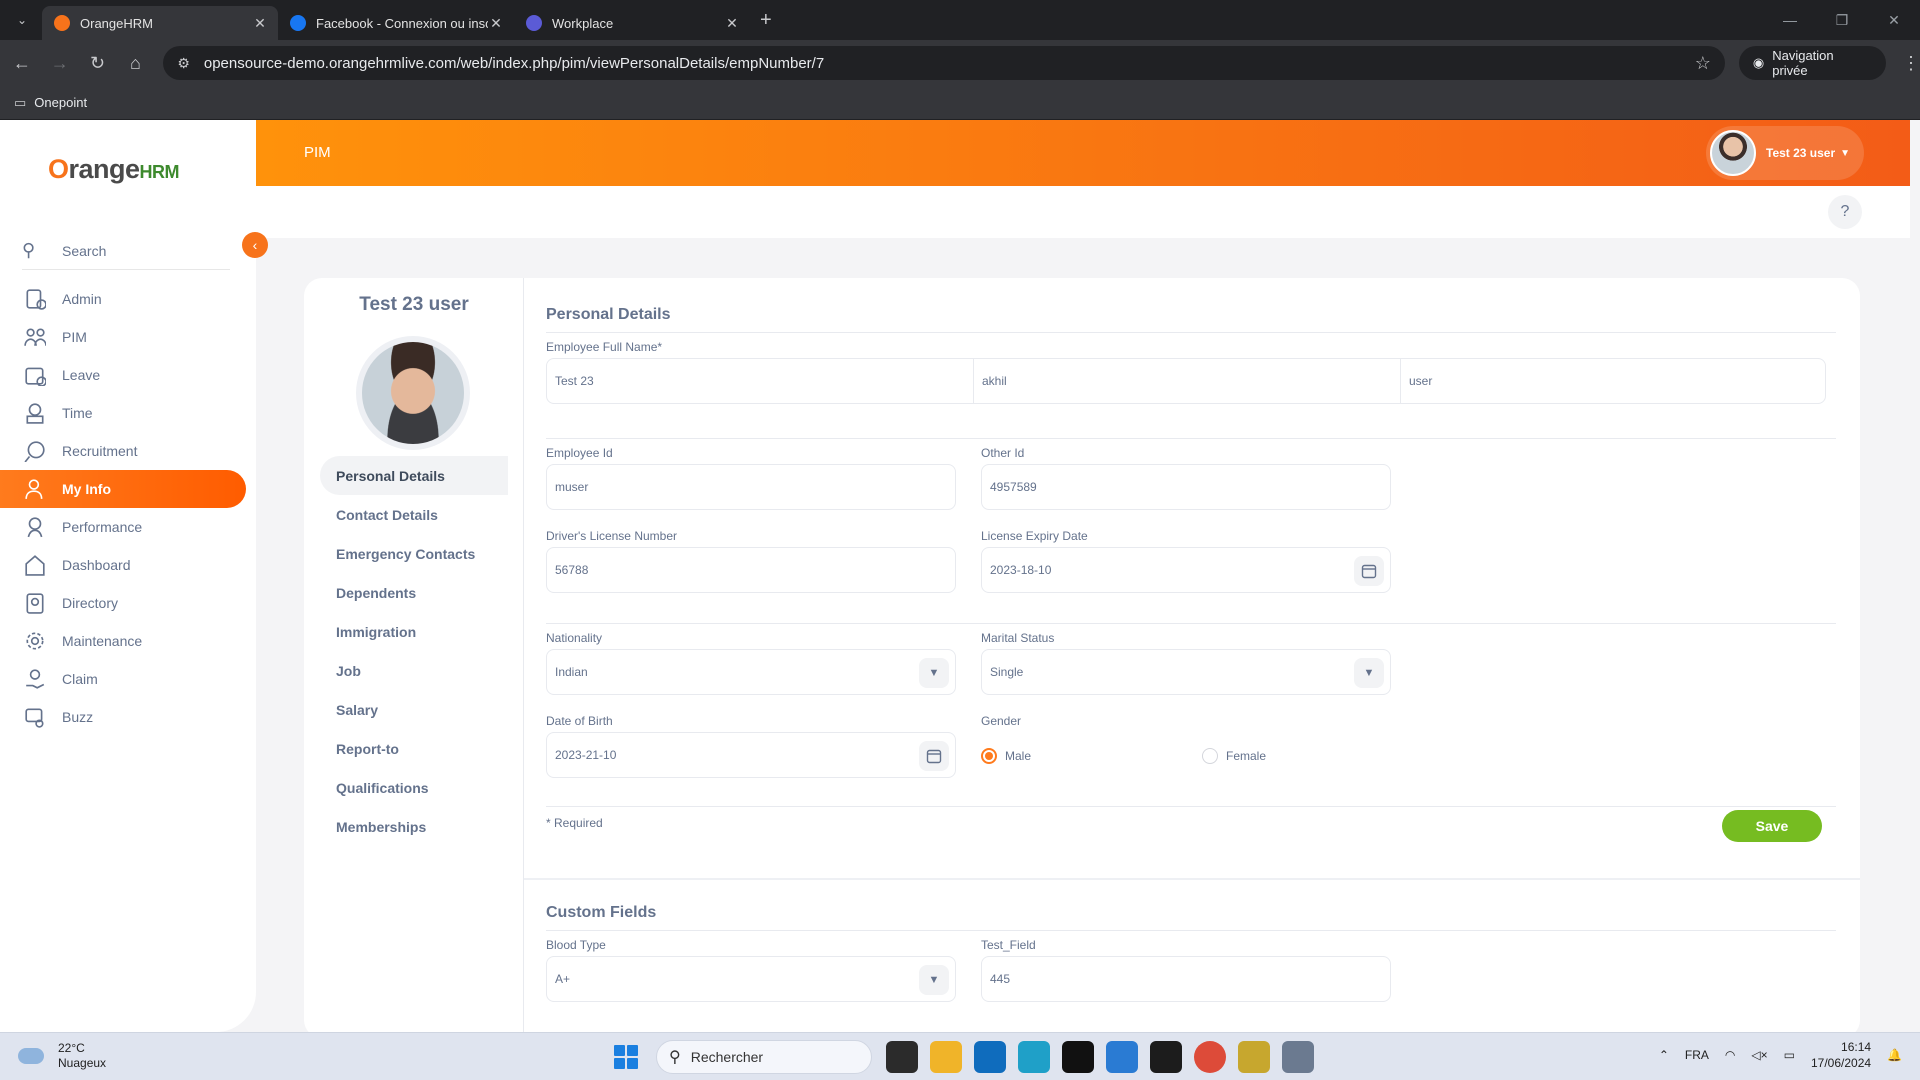 The width and height of the screenshot is (1920, 1080). Describe the element at coordinates (1186, 672) in the screenshot. I see `marital-status-select: Single ▼` at that location.